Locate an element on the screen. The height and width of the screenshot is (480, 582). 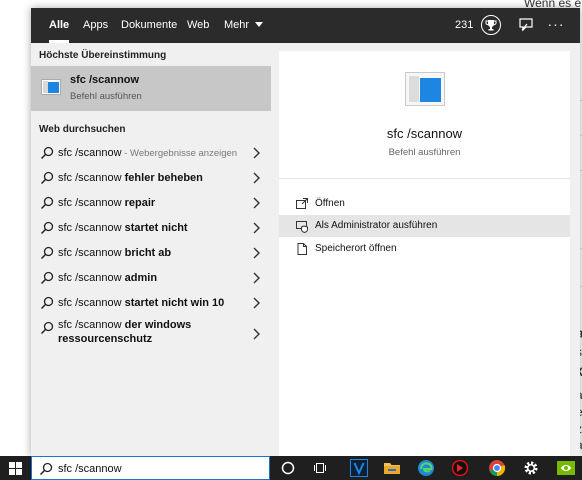
chevron-down-icon is located at coordinates (259, 25).